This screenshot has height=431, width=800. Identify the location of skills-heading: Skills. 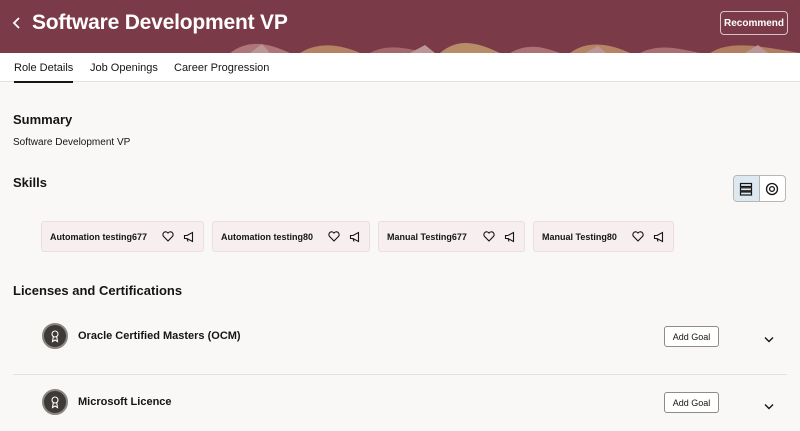
(30, 182).